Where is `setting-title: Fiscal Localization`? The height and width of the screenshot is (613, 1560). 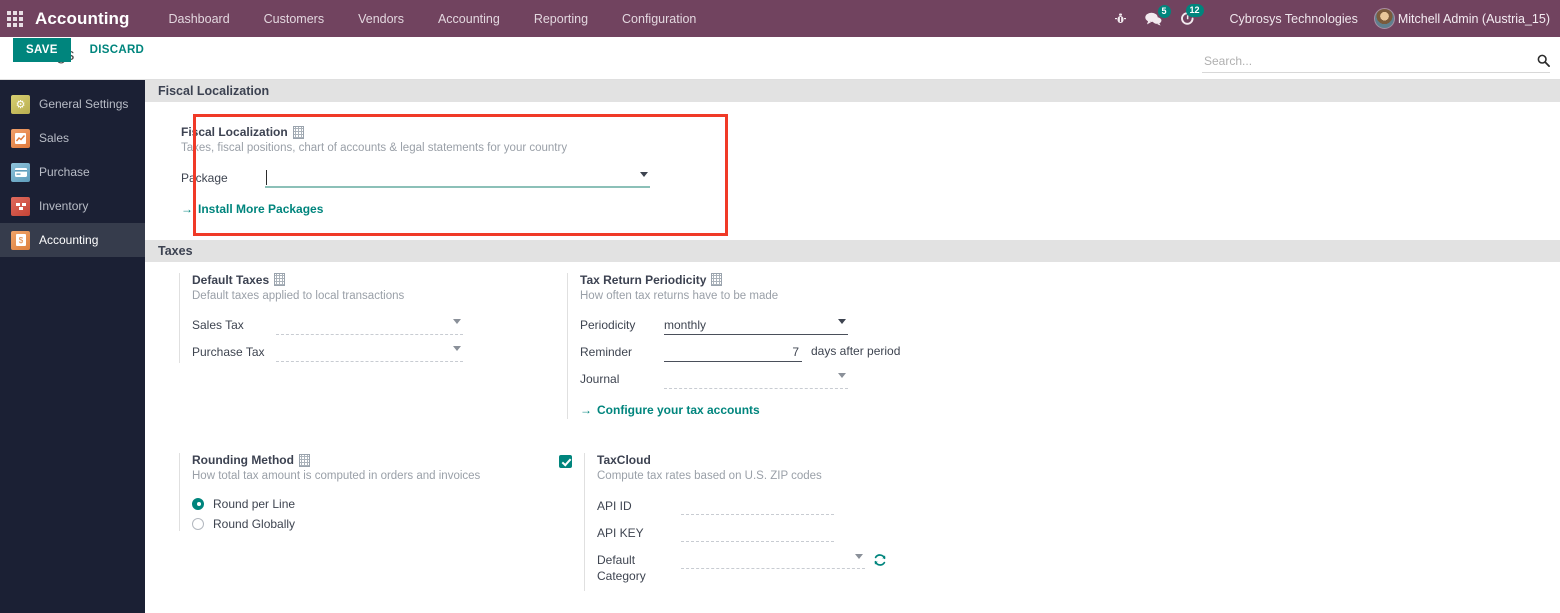
setting-title: Fiscal Localization is located at coordinates (443, 132).